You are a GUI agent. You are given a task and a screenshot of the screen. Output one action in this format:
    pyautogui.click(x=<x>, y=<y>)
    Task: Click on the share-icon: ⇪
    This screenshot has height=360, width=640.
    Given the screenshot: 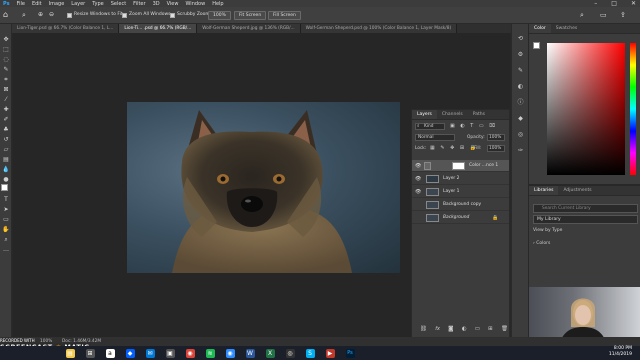 What is the action you would take?
    pyautogui.click(x=623, y=15)
    